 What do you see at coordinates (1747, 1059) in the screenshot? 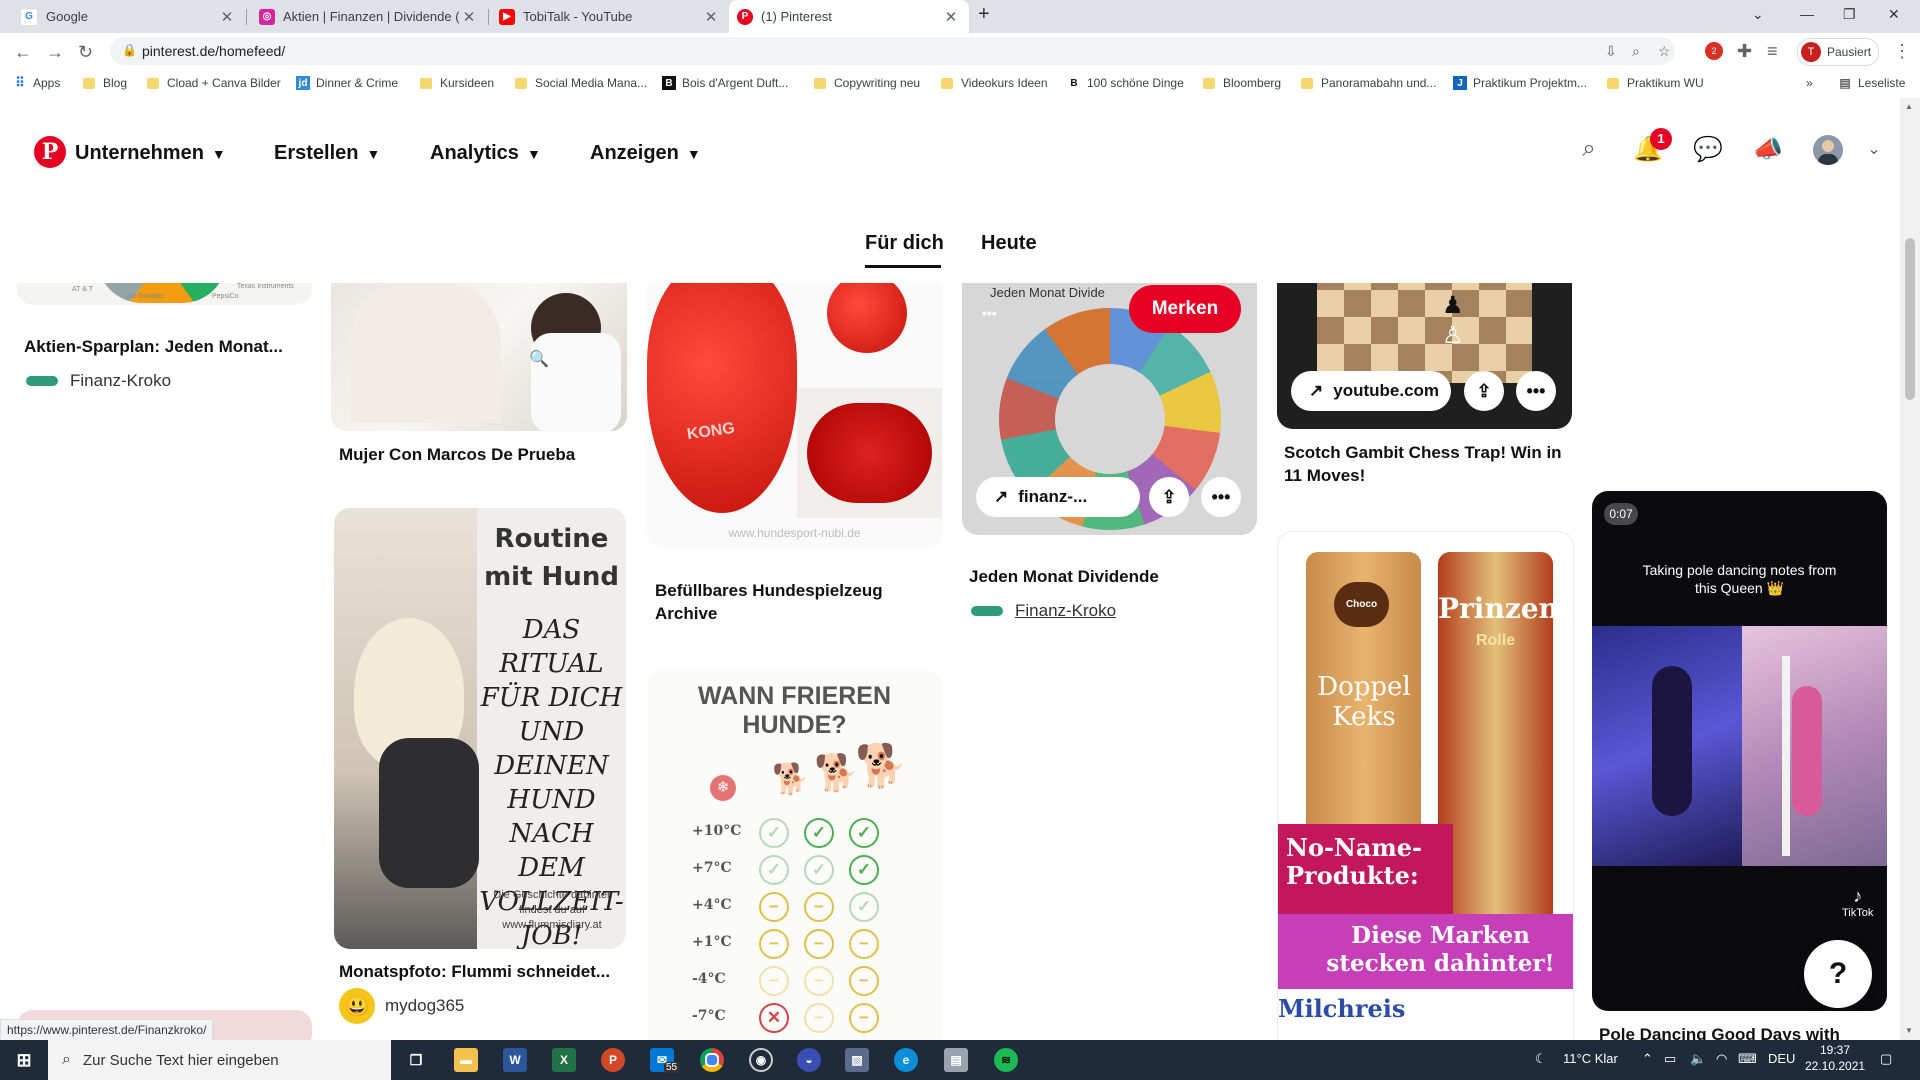
I see `keyboard-icon: ⌨` at bounding box center [1747, 1059].